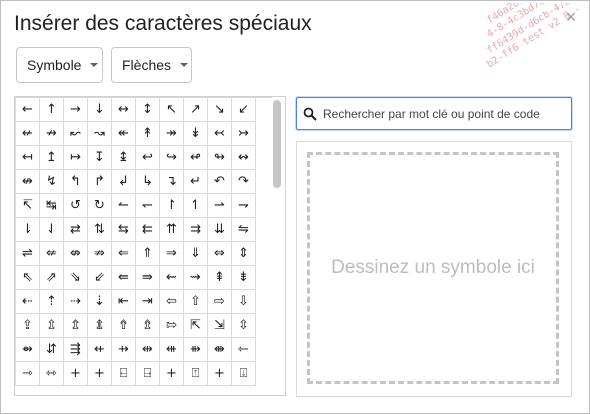  Describe the element at coordinates (244, 254) in the screenshot. I see `character-cell: ⇕` at that location.